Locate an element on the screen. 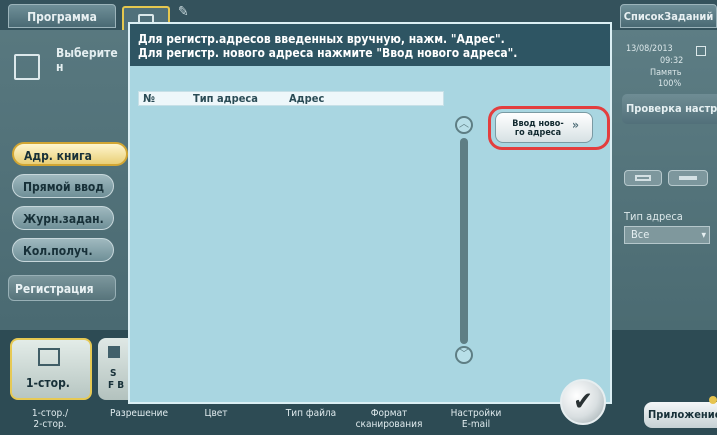 The width and height of the screenshot is (717, 435). tab-color-line1: Цвет is located at coordinates (216, 413).